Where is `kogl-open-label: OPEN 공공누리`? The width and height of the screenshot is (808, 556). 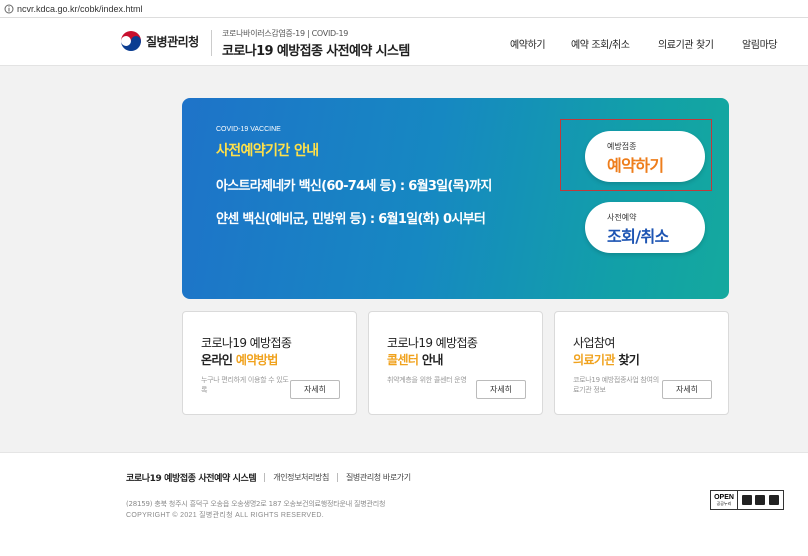 kogl-open-label: OPEN 공공누리 is located at coordinates (724, 500).